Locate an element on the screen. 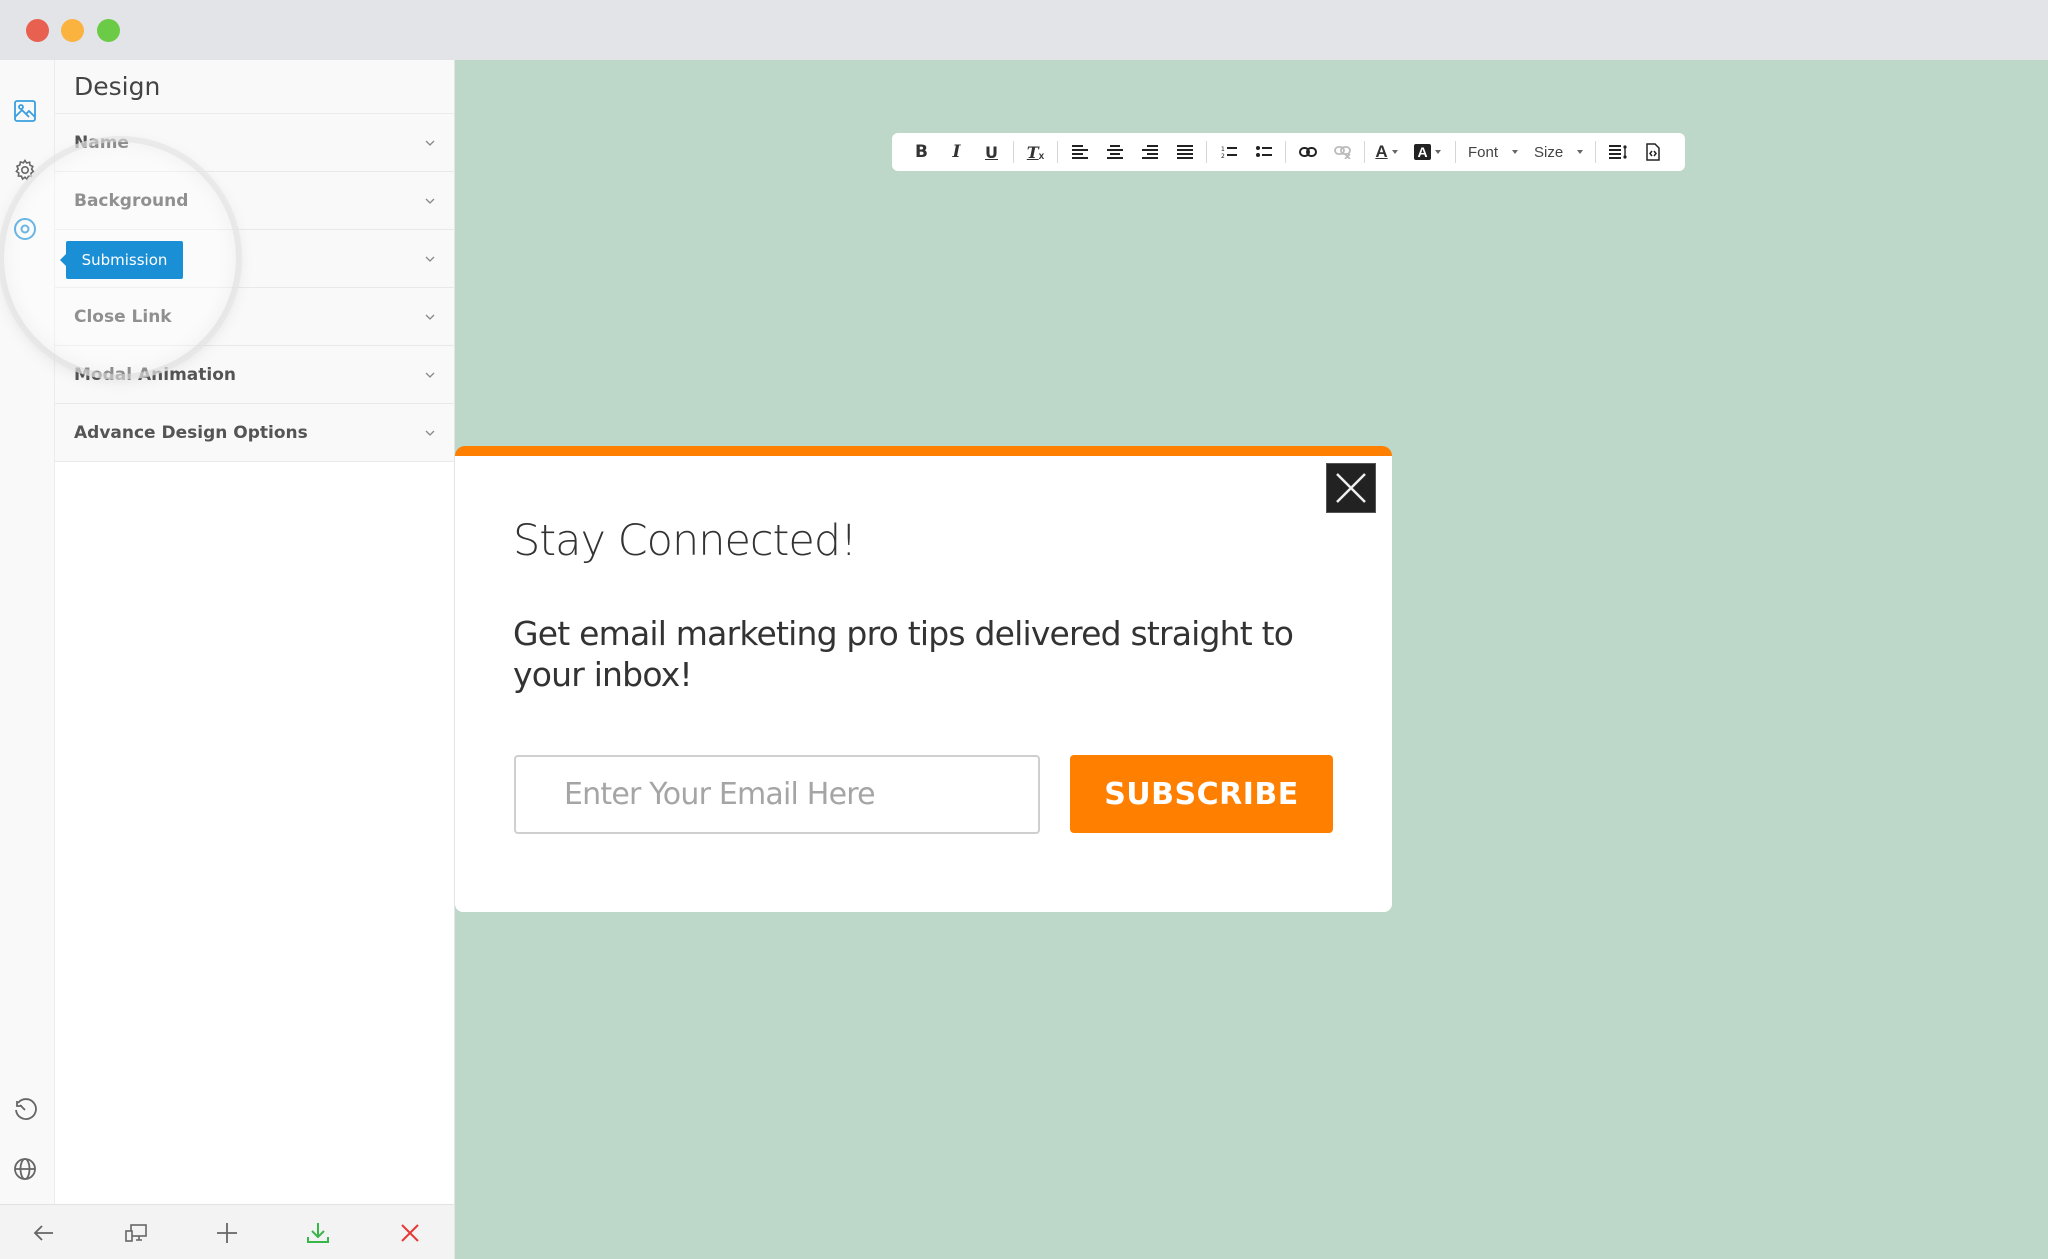 This screenshot has height=1259, width=2048. font-dropdown: Font is located at coordinates (1493, 152).